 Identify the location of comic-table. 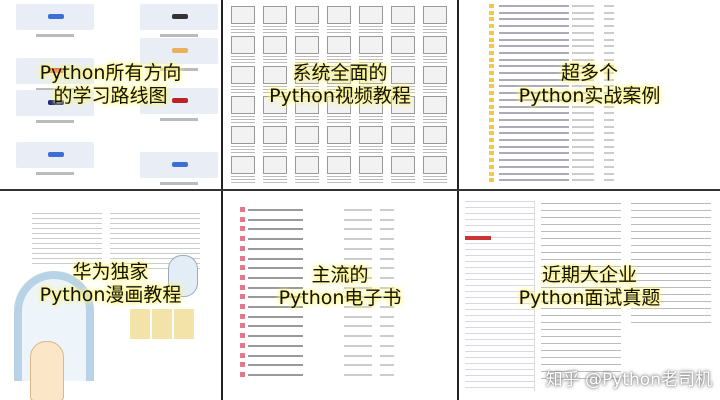
(163, 324).